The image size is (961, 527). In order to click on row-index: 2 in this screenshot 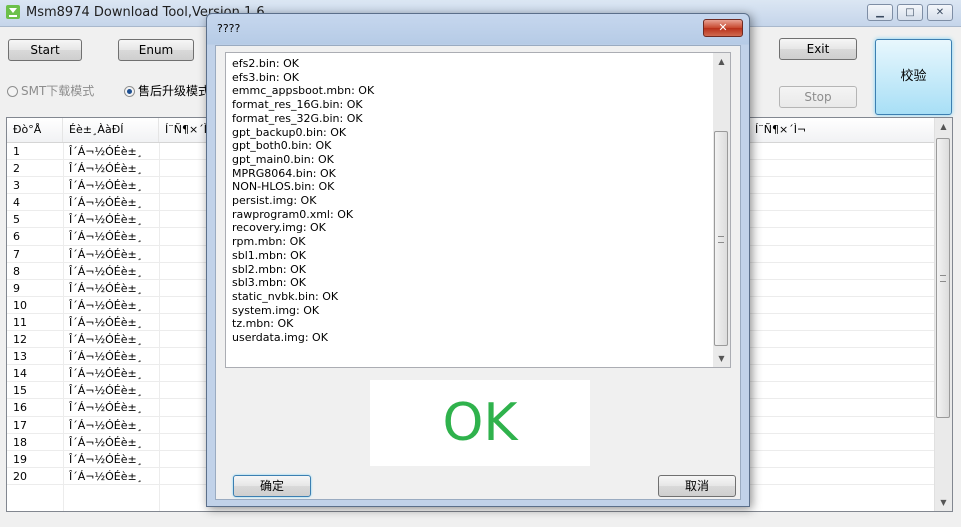, I will do `click(16, 169)`.